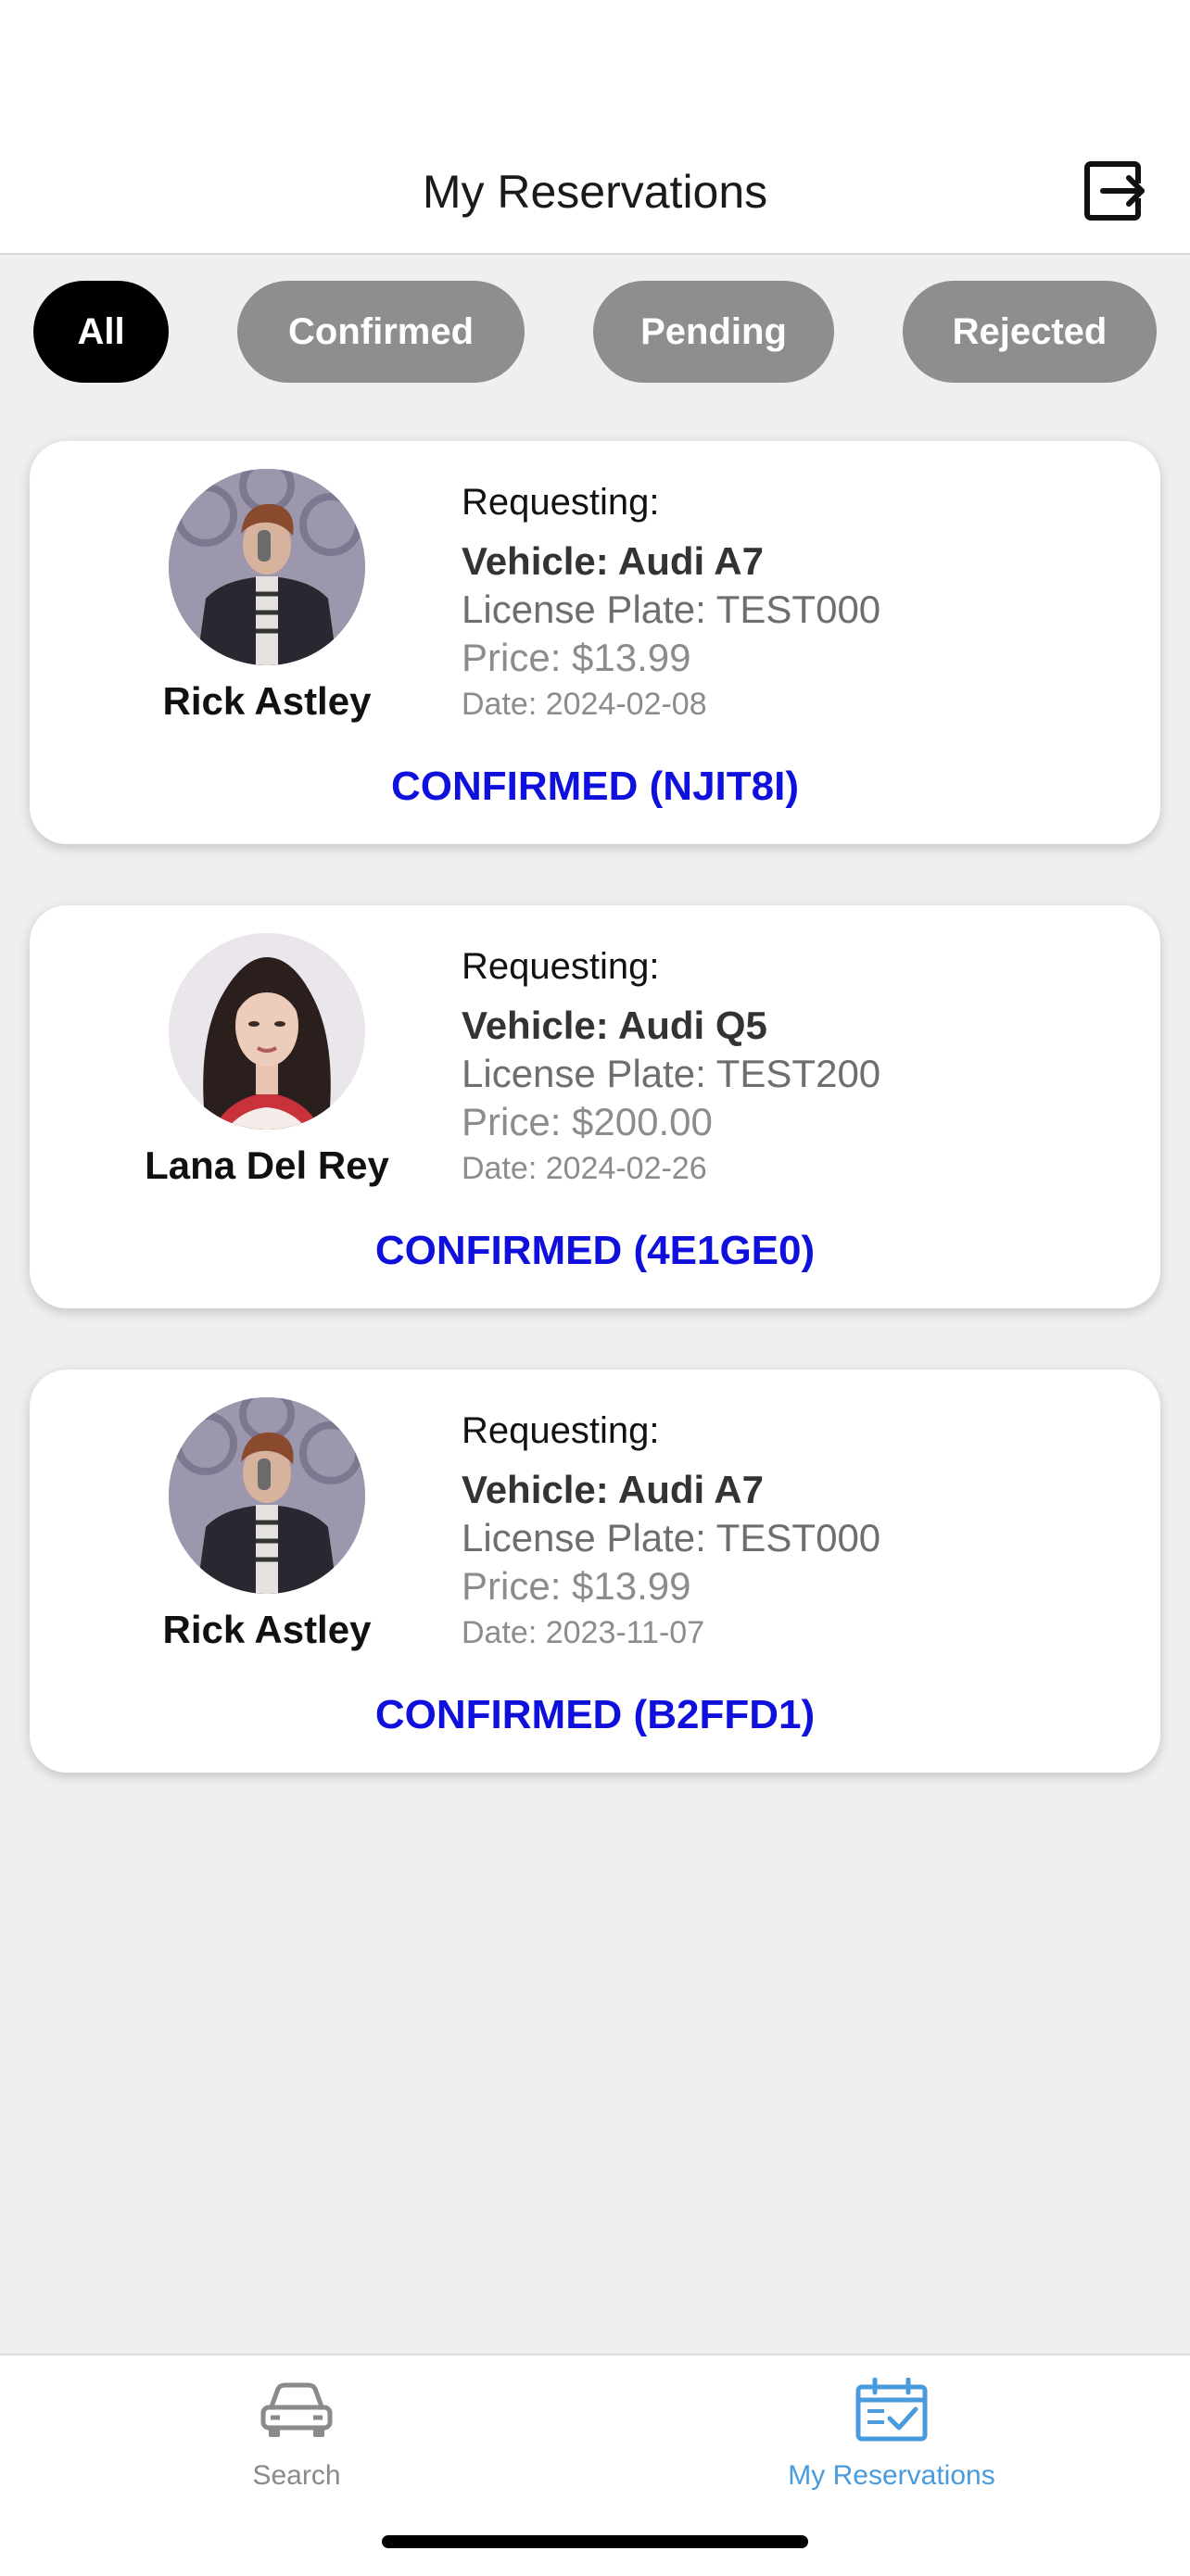 Image resolution: width=1190 pixels, height=2576 pixels. What do you see at coordinates (267, 1165) in the screenshot?
I see `person-name: Lana Del Rey` at bounding box center [267, 1165].